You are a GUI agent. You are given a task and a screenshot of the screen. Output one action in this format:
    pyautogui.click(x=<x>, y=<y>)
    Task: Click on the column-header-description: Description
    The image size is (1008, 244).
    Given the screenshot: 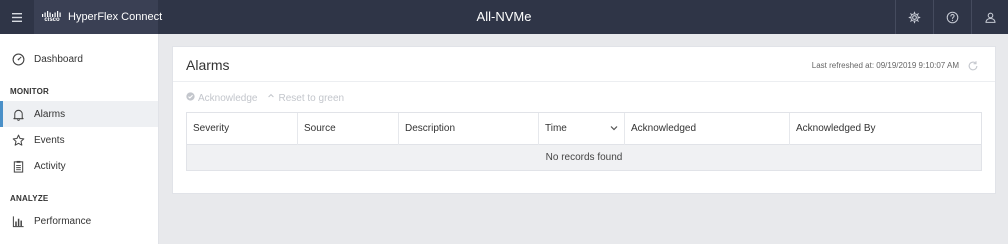 What is the action you would take?
    pyautogui.click(x=469, y=129)
    